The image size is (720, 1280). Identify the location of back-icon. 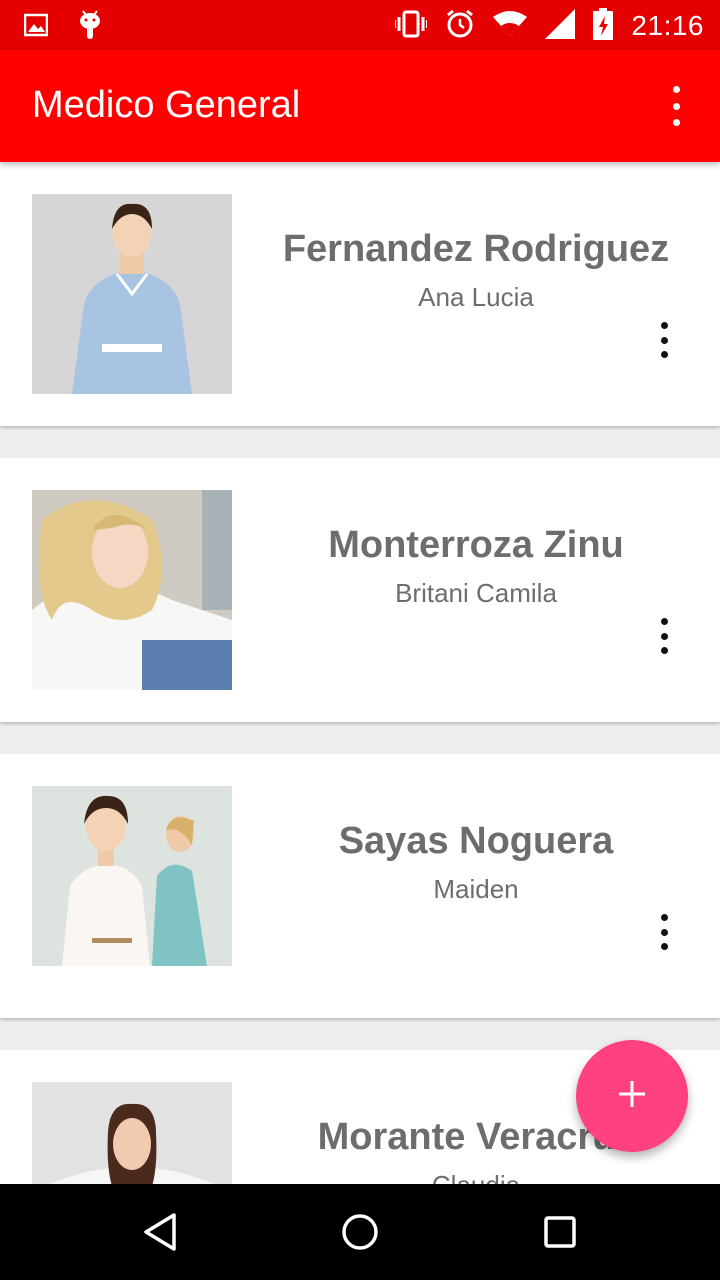
(160, 1232).